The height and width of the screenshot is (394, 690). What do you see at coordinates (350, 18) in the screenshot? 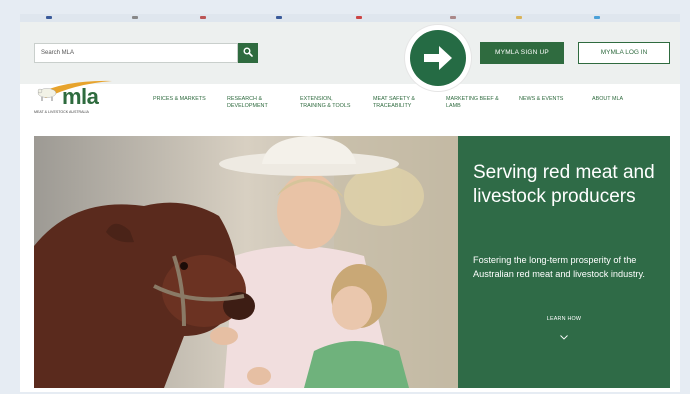
I see `browser-strip` at bounding box center [350, 18].